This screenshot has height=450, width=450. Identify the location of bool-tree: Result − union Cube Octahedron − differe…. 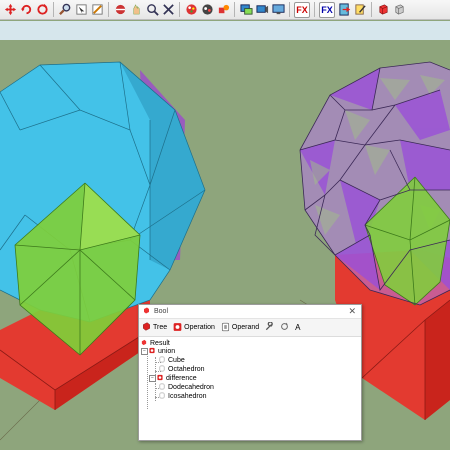
(250, 373).